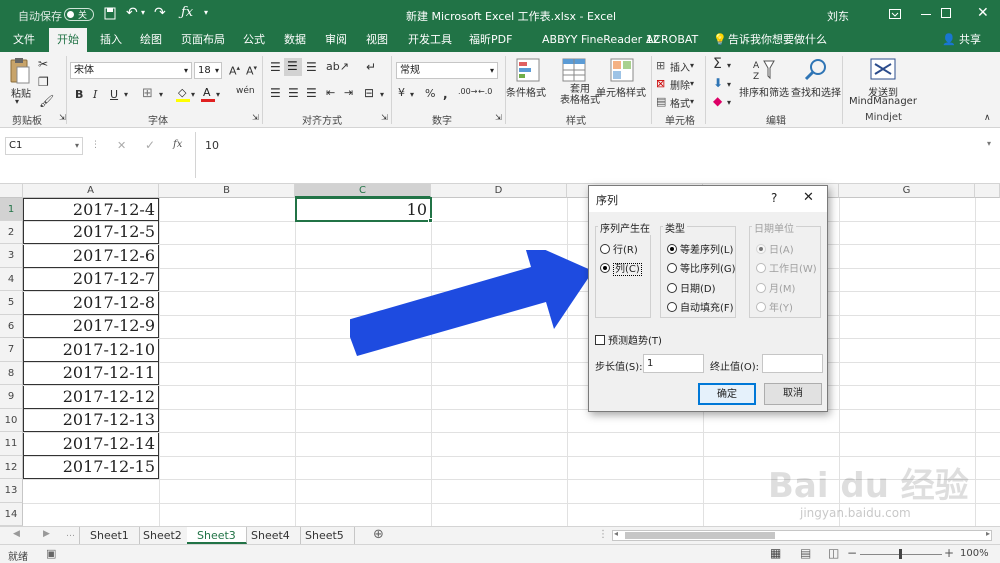 The width and height of the screenshot is (1000, 563). Describe the element at coordinates (150, 145) in the screenshot. I see `confirm-entry-icon: ✓` at that location.